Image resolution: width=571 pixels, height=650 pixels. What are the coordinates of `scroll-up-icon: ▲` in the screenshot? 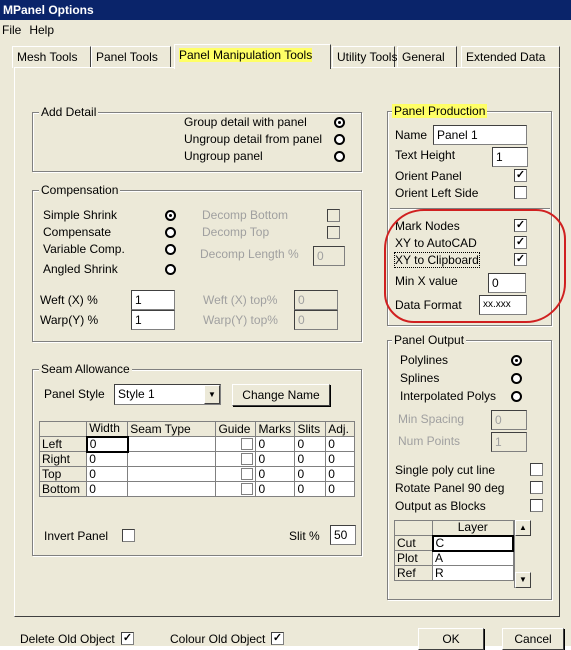 It's located at (523, 528).